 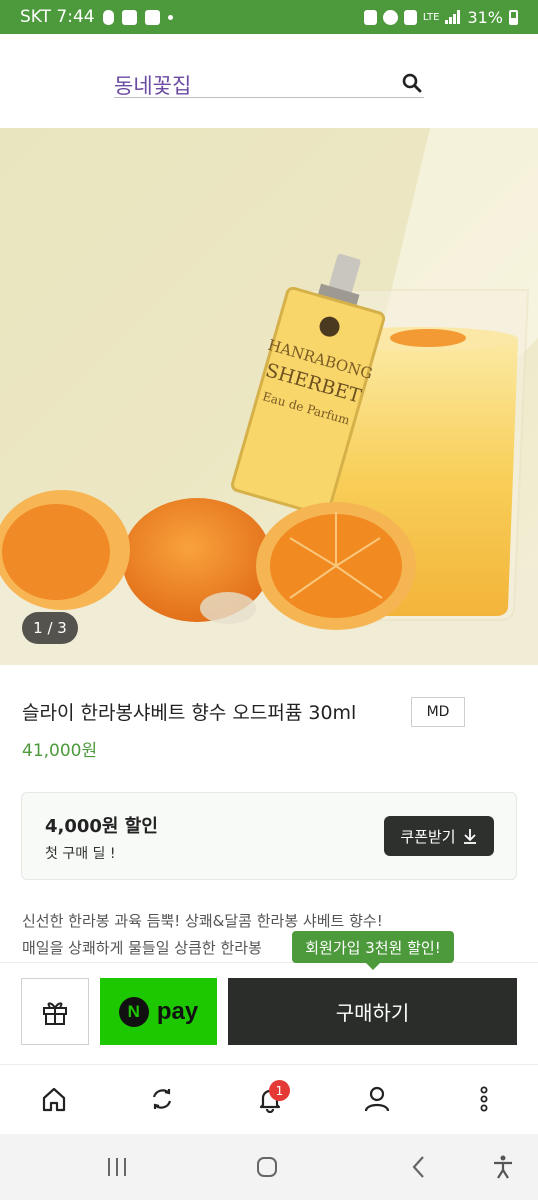 I want to click on coupon-description: 첫 구매 딜 !, so click(x=80, y=854).